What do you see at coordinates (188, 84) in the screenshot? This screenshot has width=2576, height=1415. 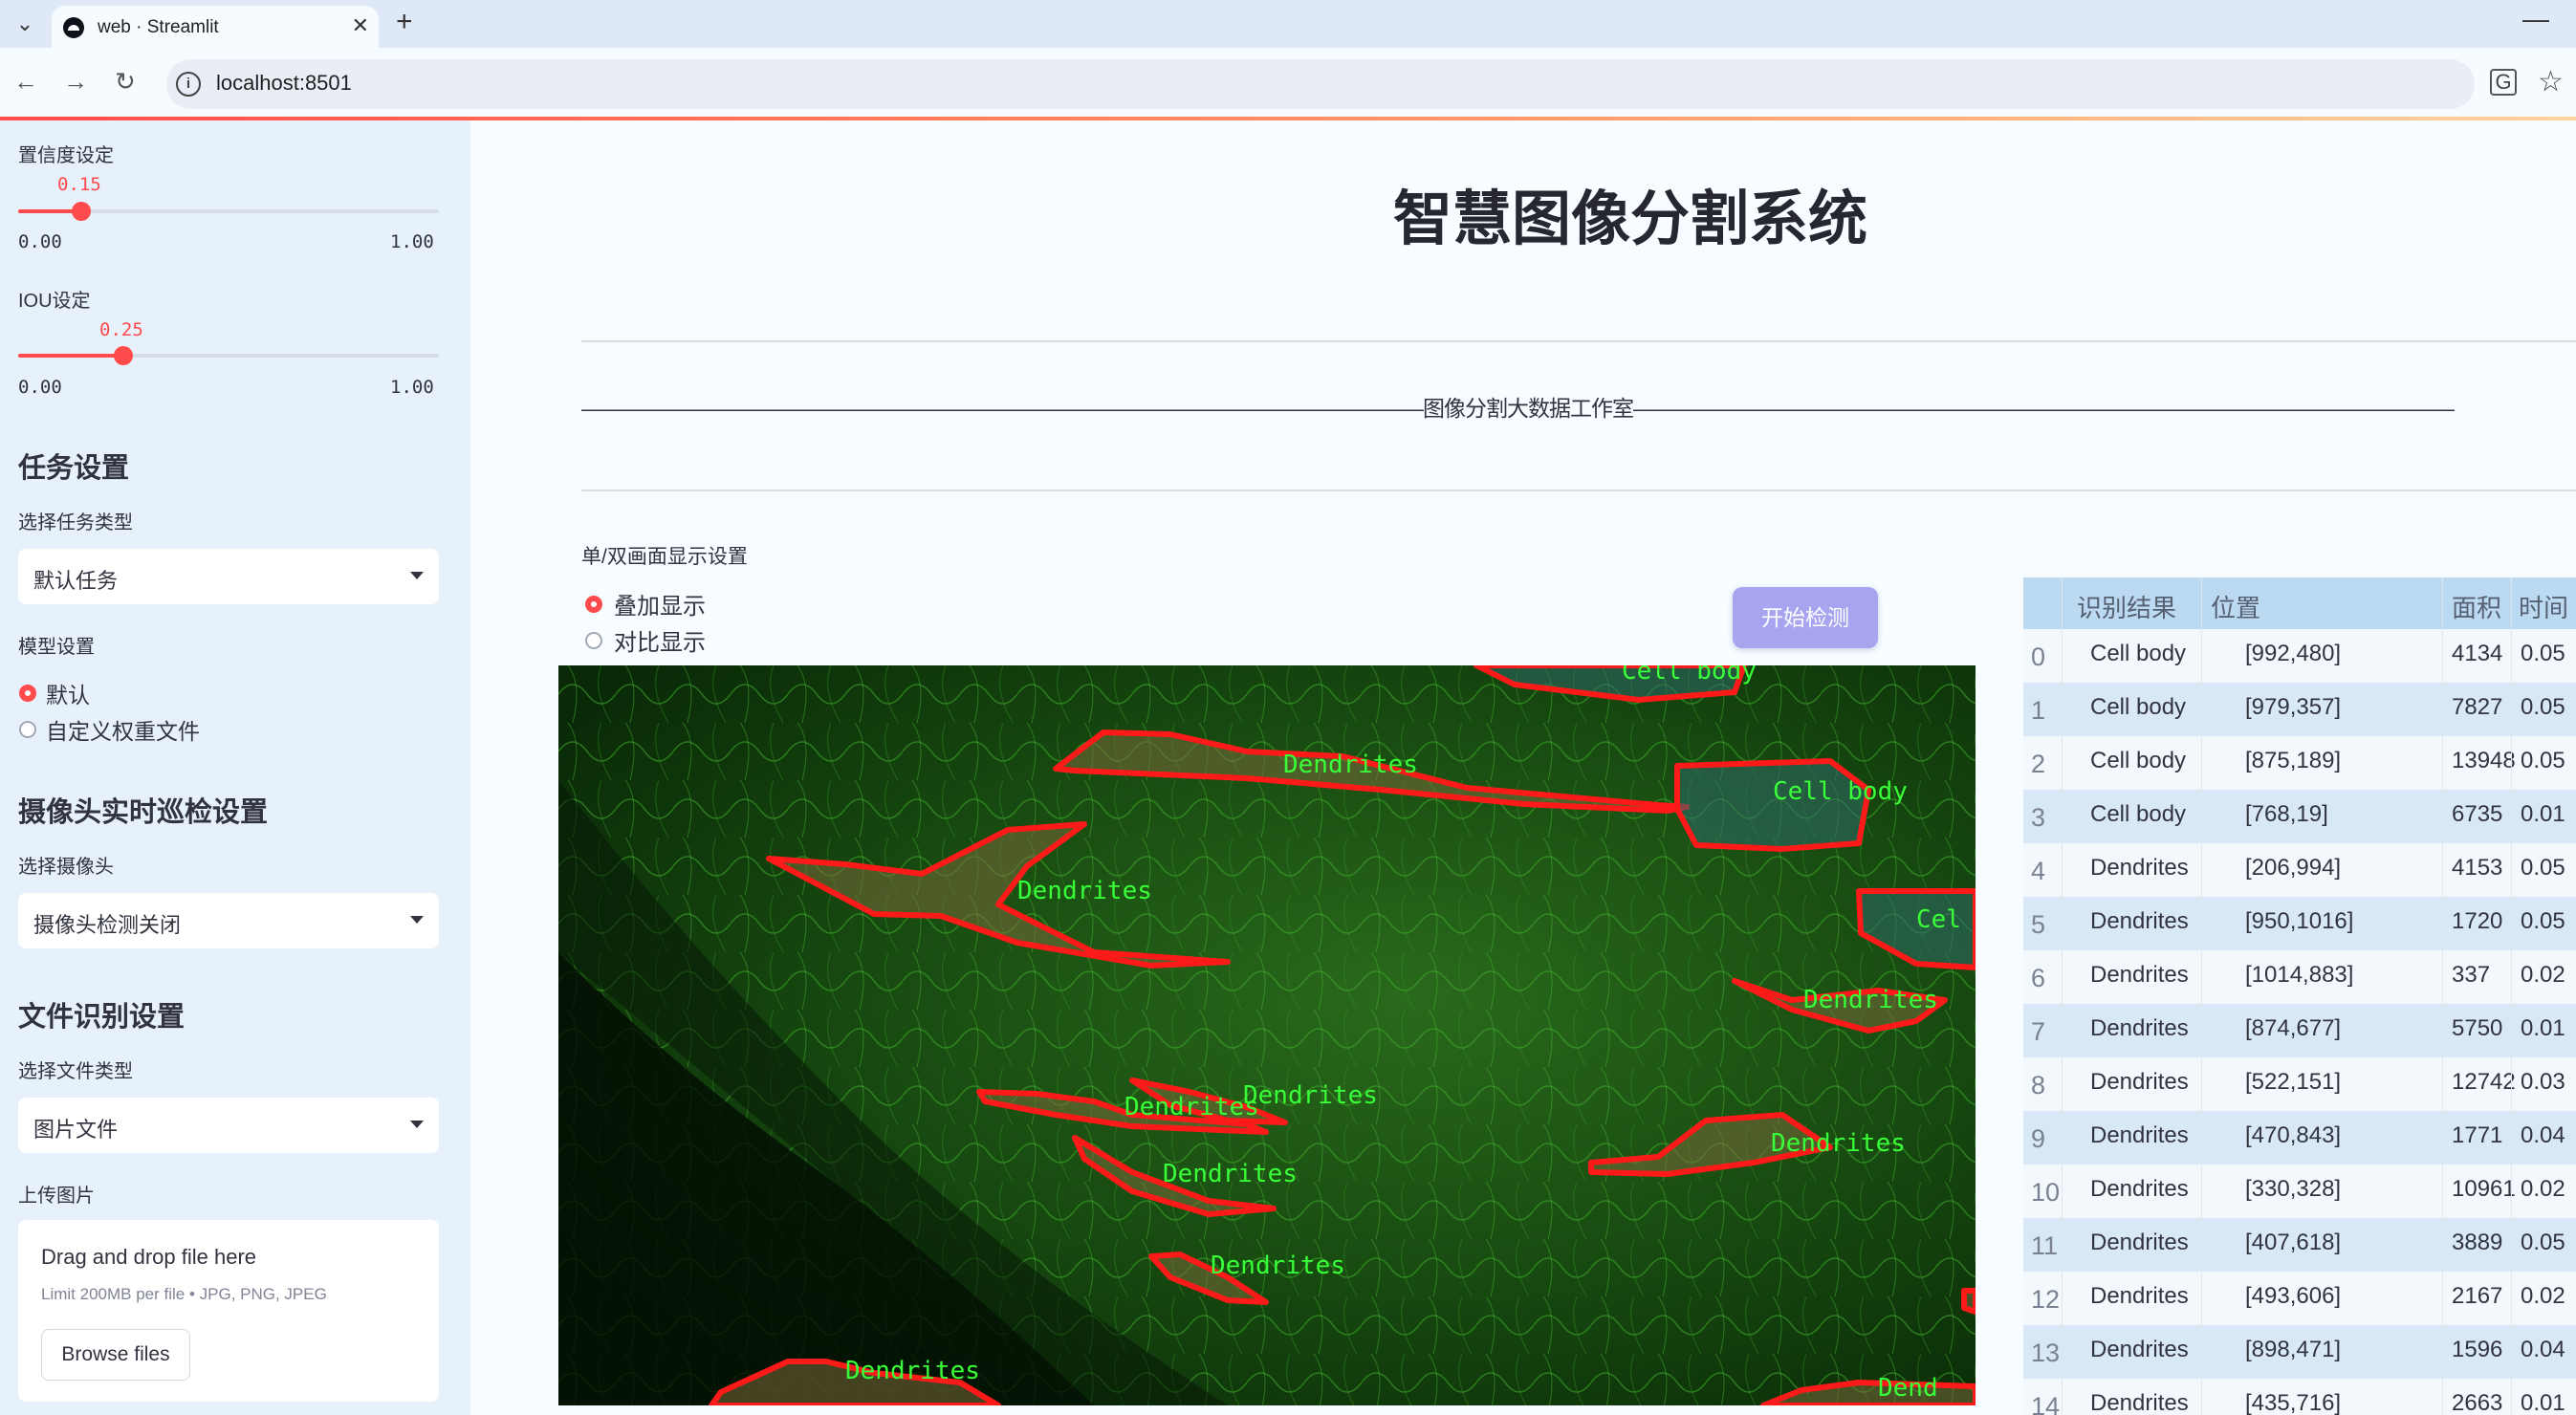 I see `site-info-icon: i` at bounding box center [188, 84].